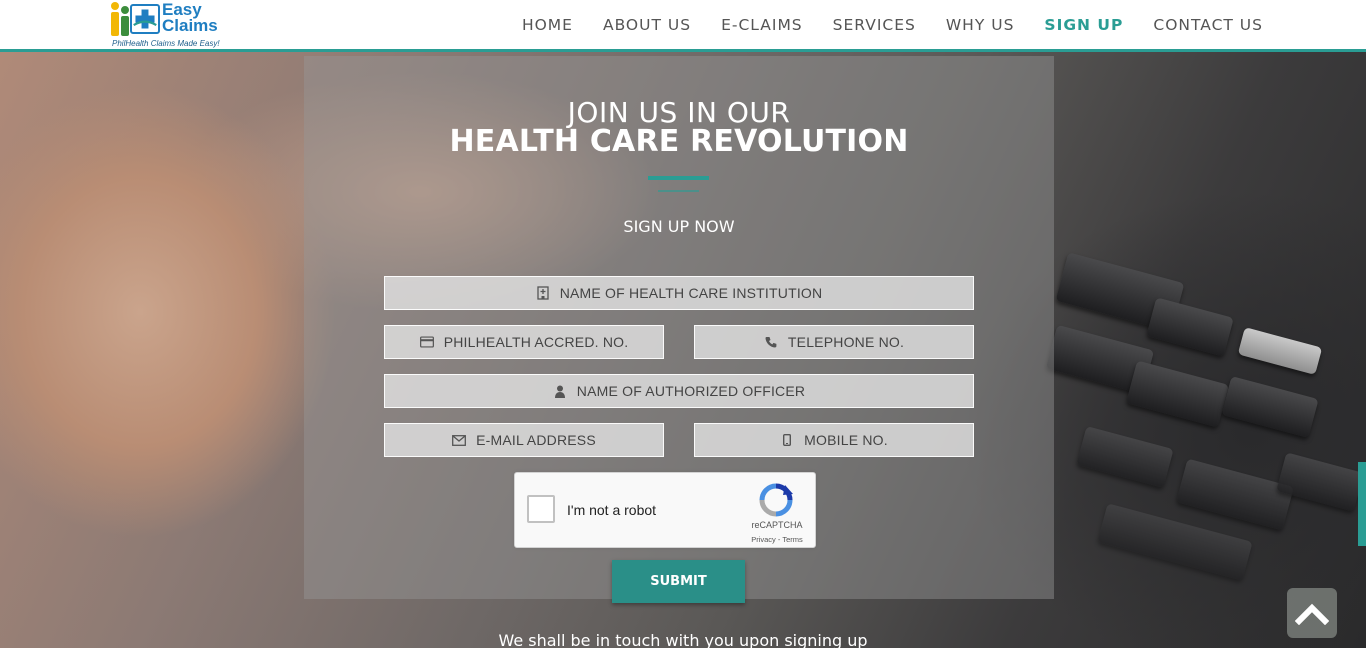  I want to click on authorized-officer-field: NAME OF AUTHORIZED OFFICER, so click(679, 391).